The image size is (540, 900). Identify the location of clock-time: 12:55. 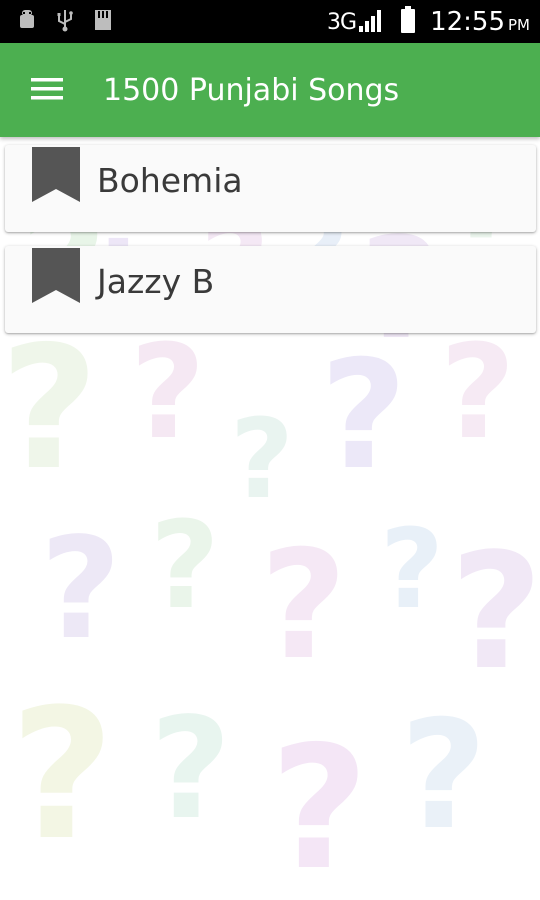
(467, 22).